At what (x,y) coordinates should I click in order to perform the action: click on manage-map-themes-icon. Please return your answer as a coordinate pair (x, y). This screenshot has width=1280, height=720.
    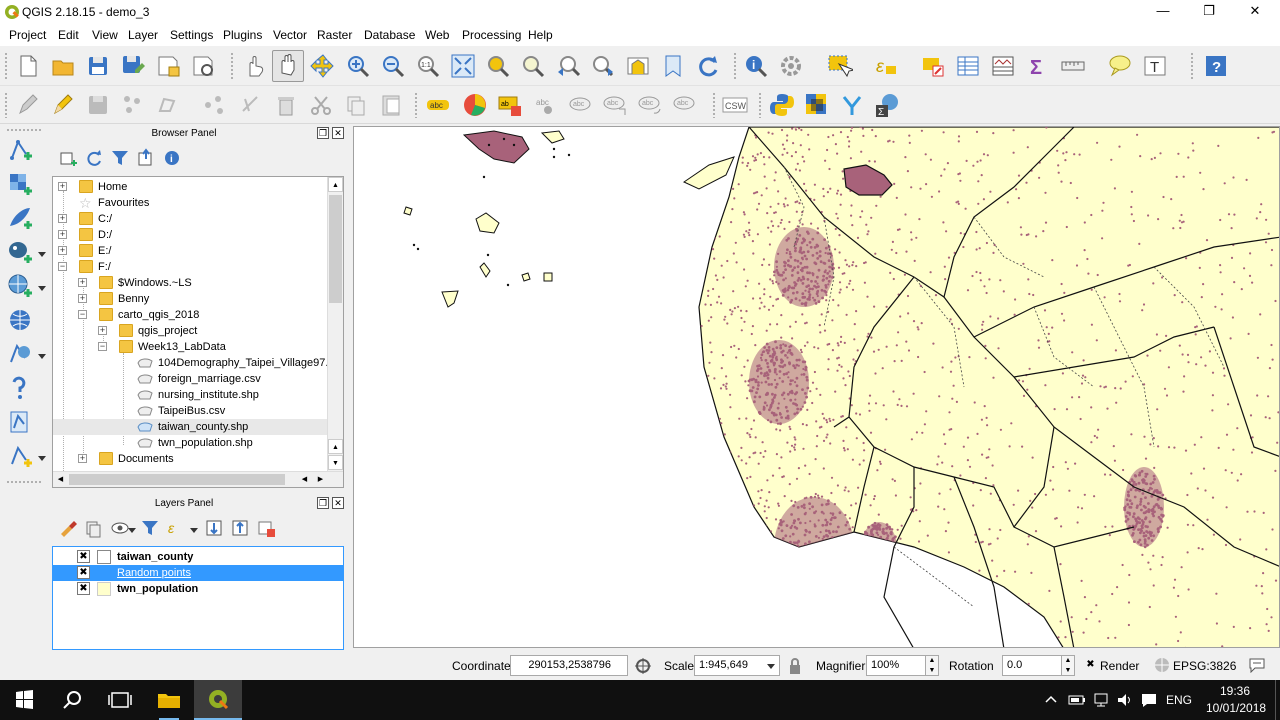
    Looking at the image, I should click on (120, 528).